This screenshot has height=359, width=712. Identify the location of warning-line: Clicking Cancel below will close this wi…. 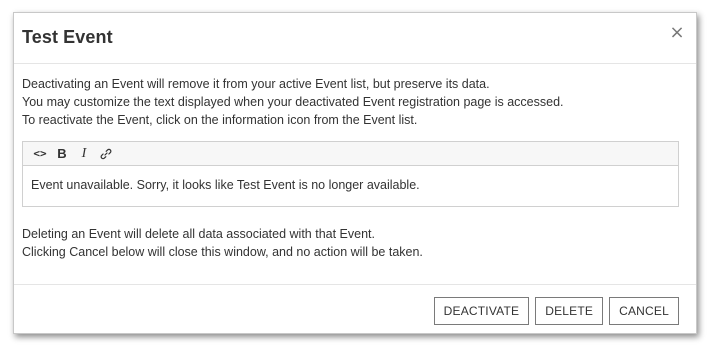
(222, 252).